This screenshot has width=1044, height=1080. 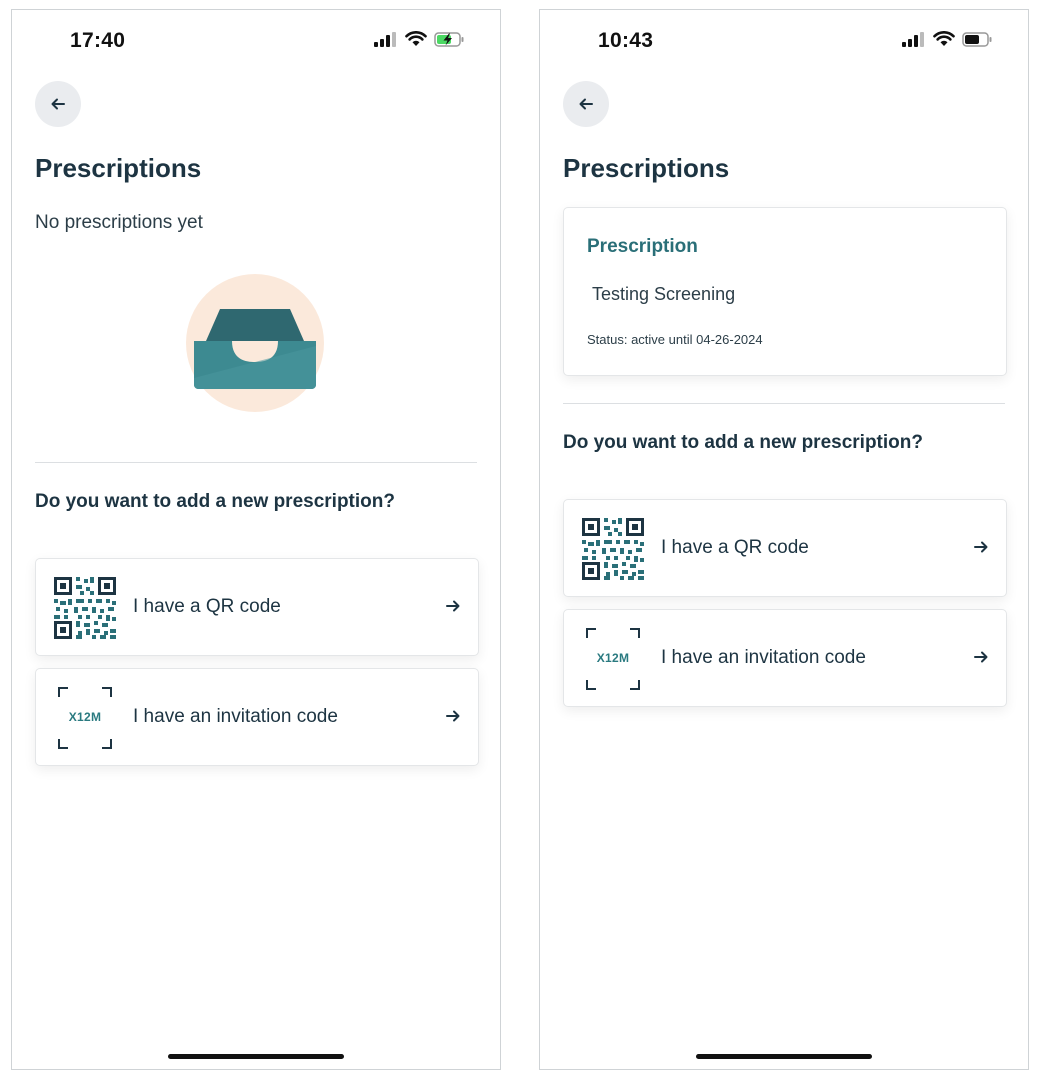 I want to click on empty-state-text: No prescriptions yet, so click(x=119, y=222).